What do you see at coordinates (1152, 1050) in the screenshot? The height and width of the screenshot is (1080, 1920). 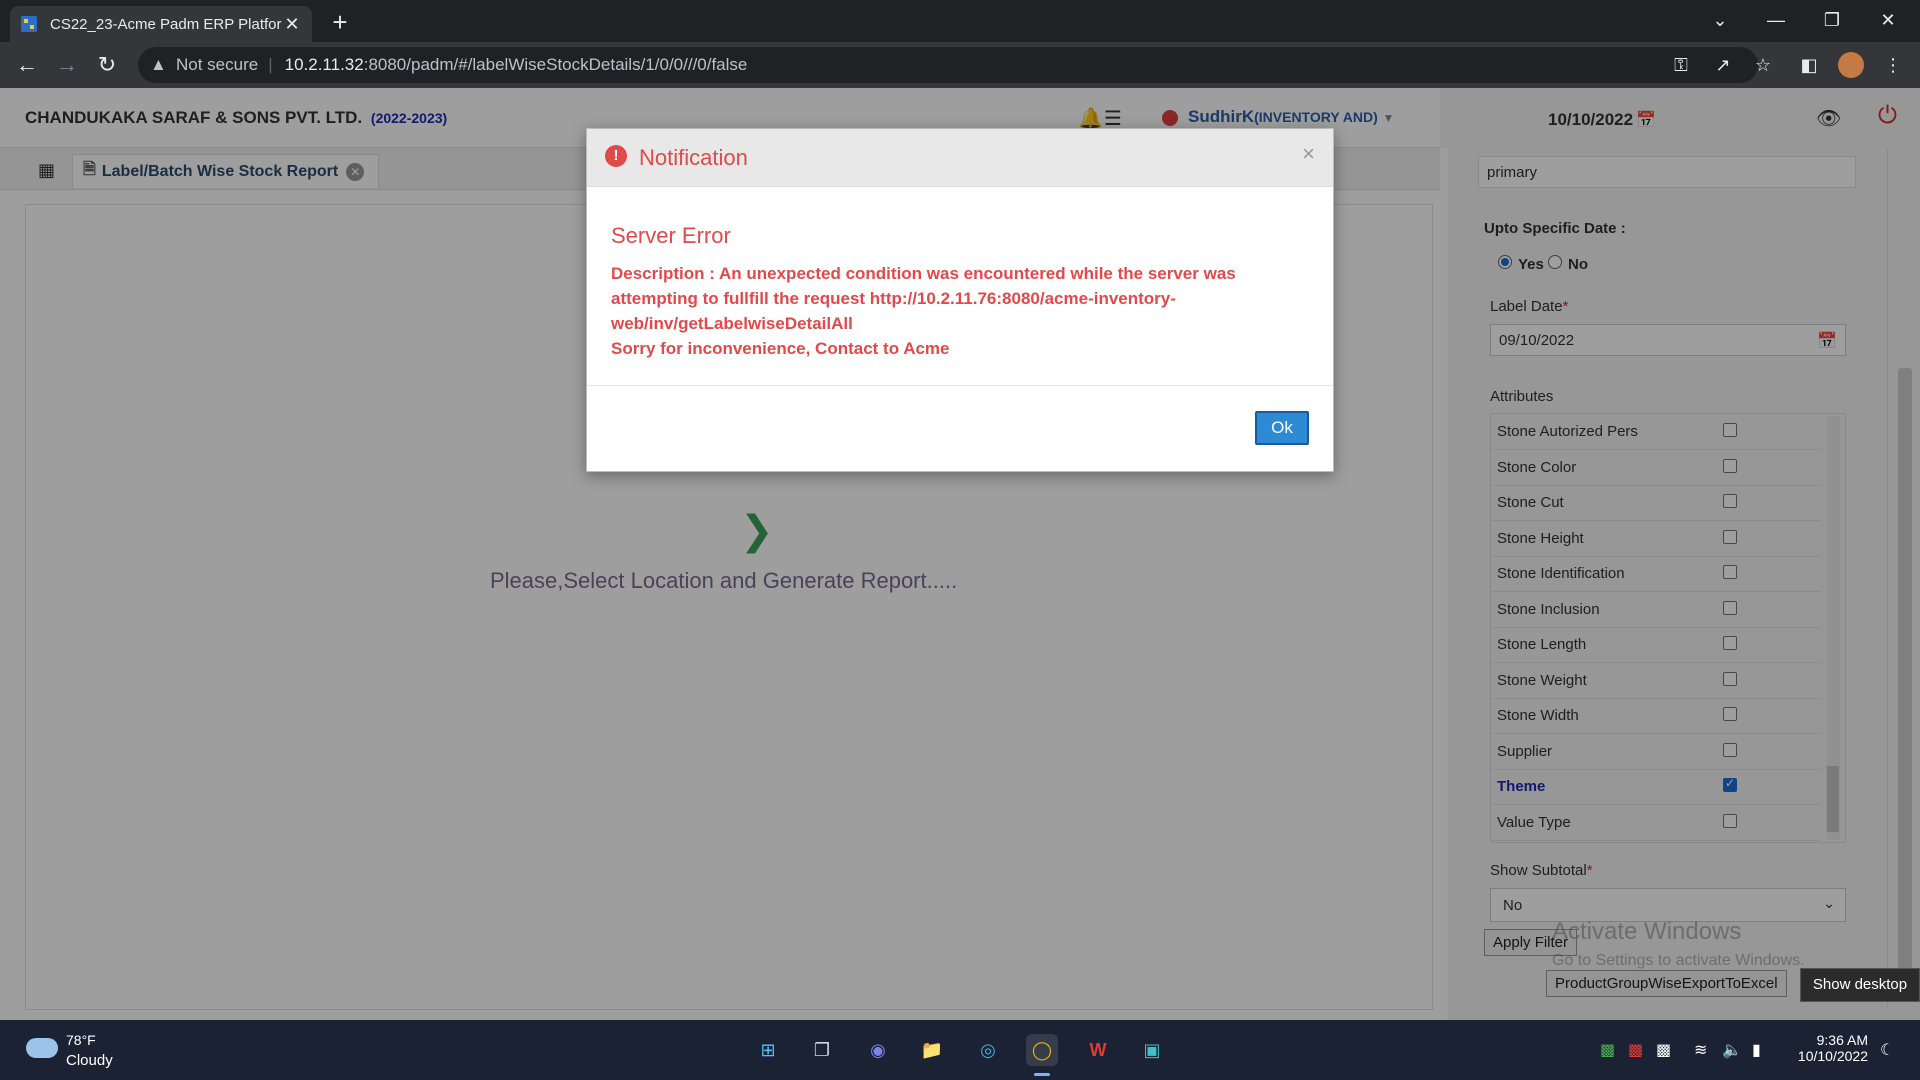 I see `camera-app-icon: ▣` at bounding box center [1152, 1050].